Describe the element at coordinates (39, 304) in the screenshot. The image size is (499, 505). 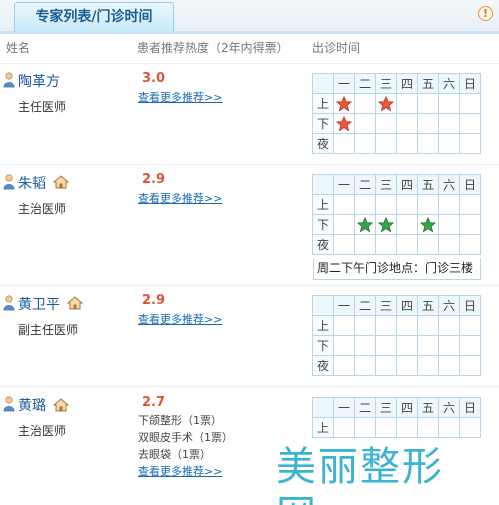
I see `doctor-name: 黄卫平` at that location.